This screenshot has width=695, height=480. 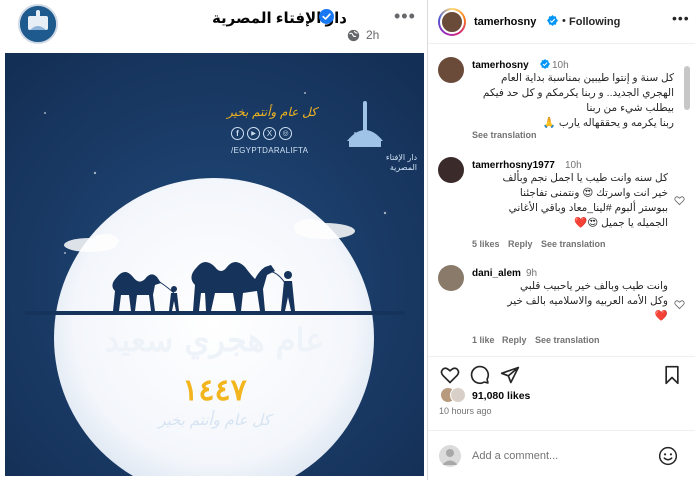 What do you see at coordinates (214, 390) in the screenshot?
I see `hijri-year: ١٤٤٧` at bounding box center [214, 390].